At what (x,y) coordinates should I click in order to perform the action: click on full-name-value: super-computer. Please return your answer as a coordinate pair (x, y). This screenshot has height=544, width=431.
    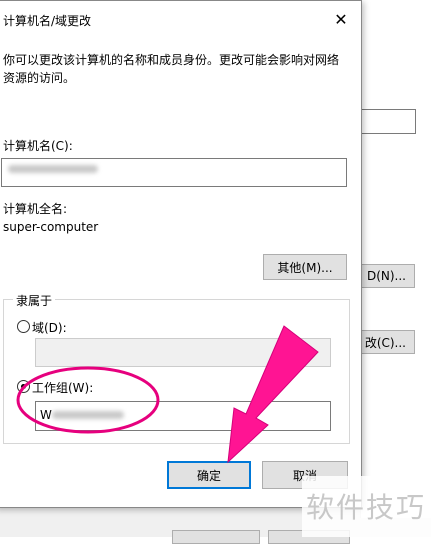
    Looking at the image, I should click on (51, 227).